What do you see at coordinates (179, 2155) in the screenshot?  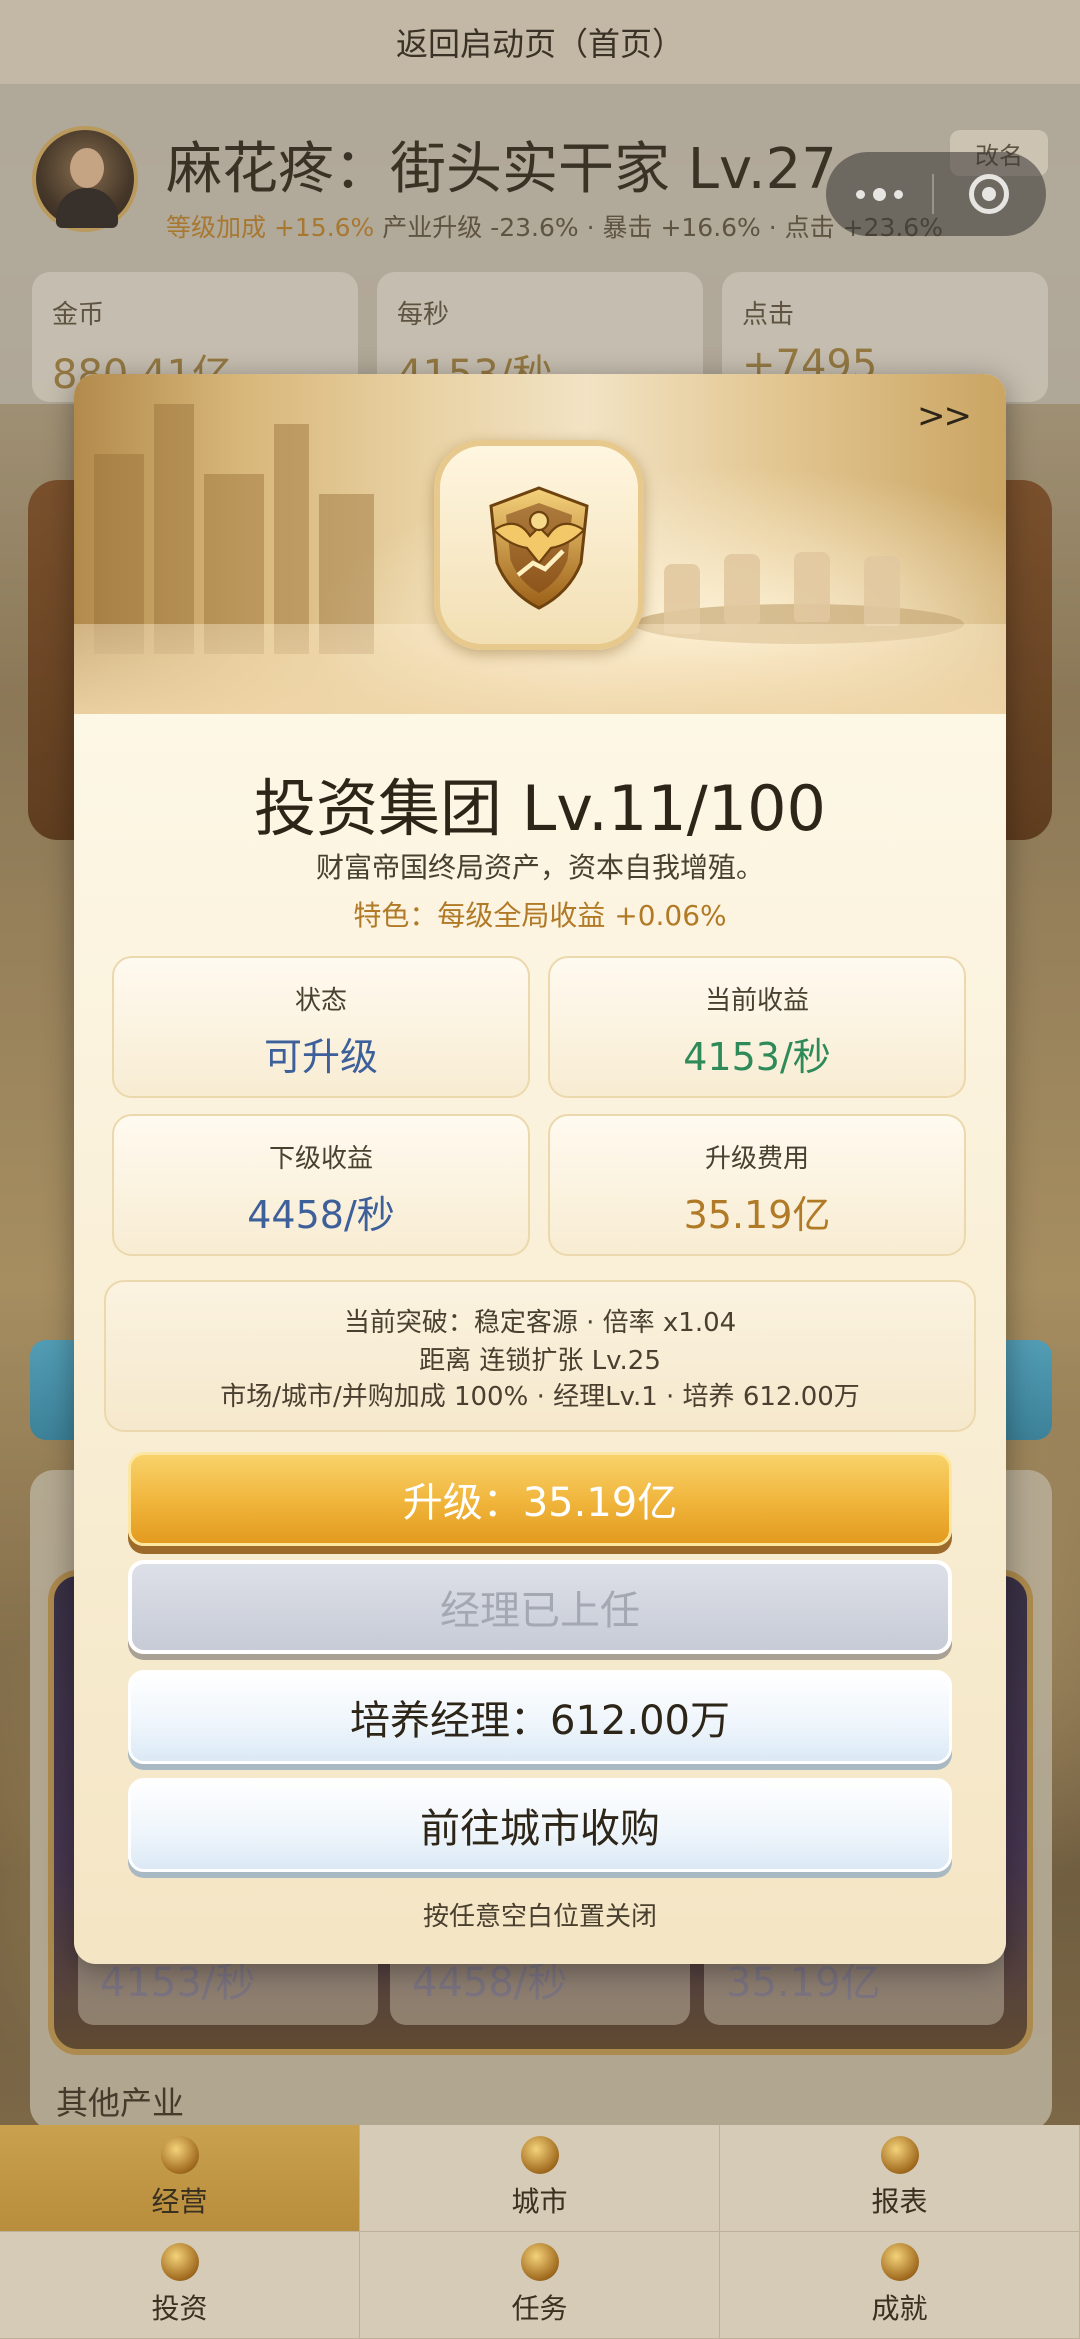 I see `coin-icon` at bounding box center [179, 2155].